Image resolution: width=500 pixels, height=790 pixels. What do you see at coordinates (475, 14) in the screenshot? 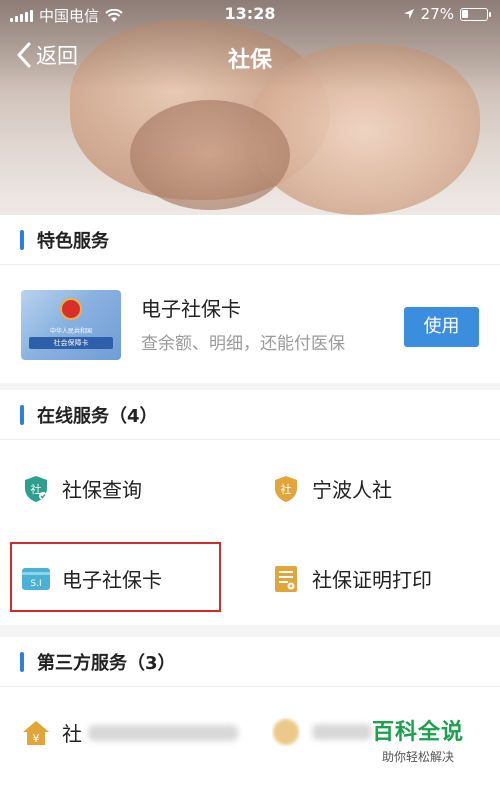
I see `battery-icon` at bounding box center [475, 14].